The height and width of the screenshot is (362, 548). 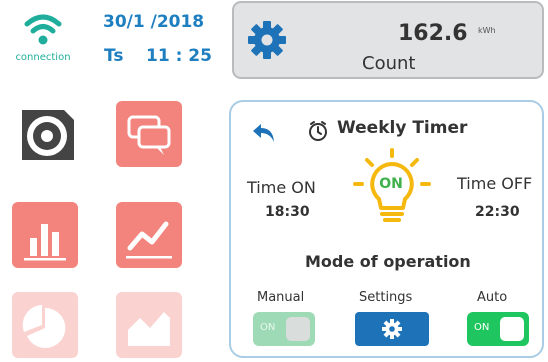 I want to click on auto-toggle-text: ON, so click(x=482, y=327).